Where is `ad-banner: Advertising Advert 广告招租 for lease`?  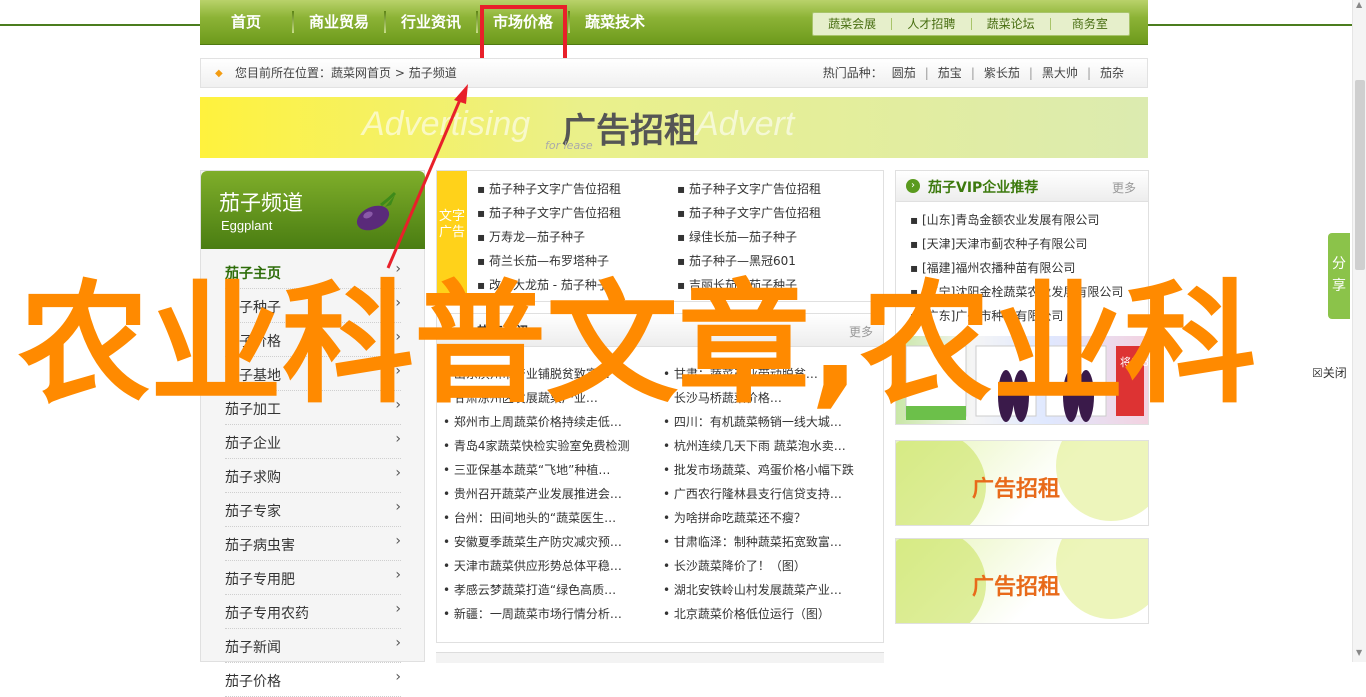 ad-banner: Advertising Advert 广告招租 for lease is located at coordinates (674, 127).